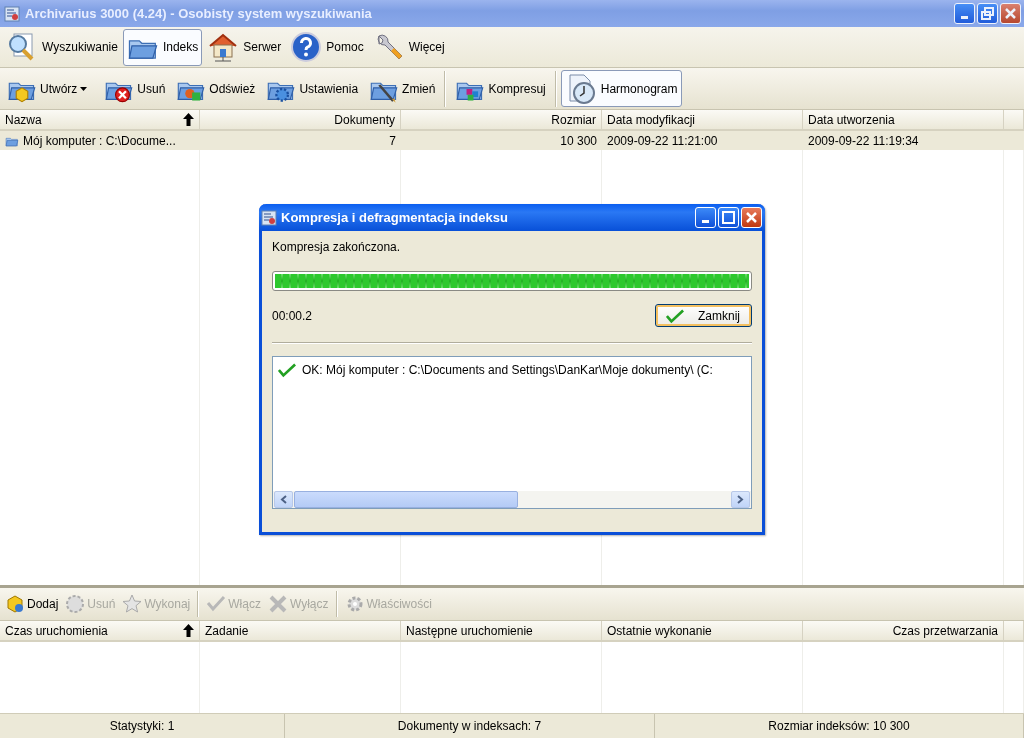 This screenshot has width=1024, height=738. Describe the element at coordinates (395, 217) in the screenshot. I see `dialog-title: Kompresja i defragmentacja indeksu` at that location.